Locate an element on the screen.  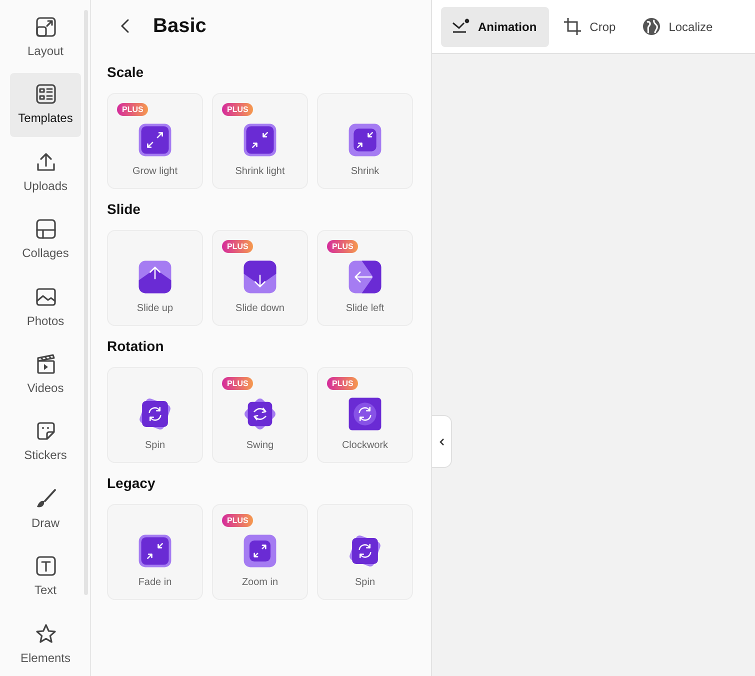
animation-card: Slide up is located at coordinates (155, 278).